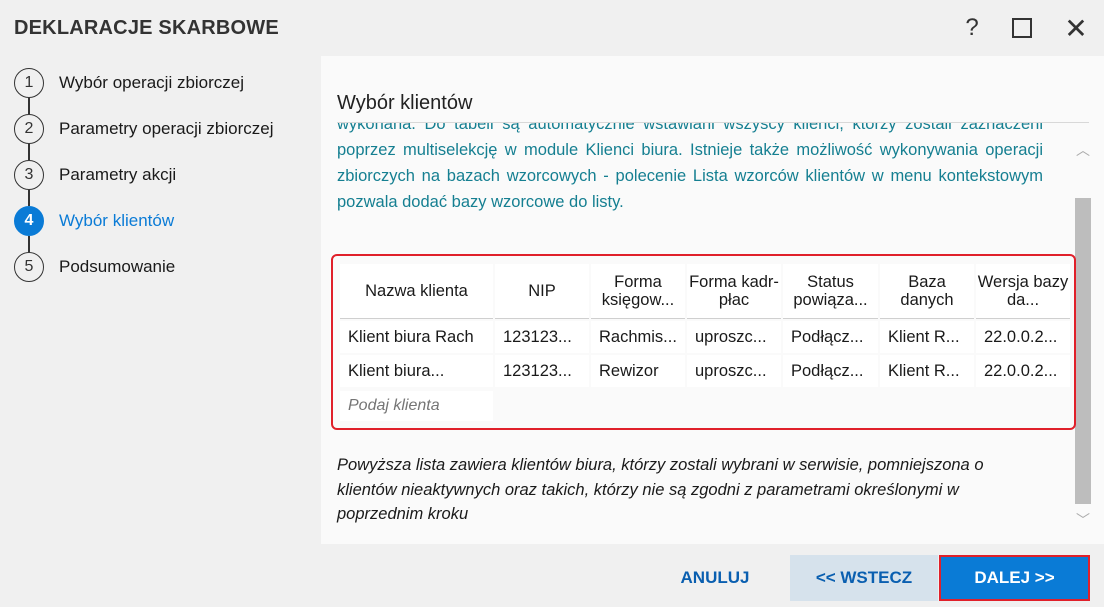 The width and height of the screenshot is (1104, 607). What do you see at coordinates (715, 578) in the screenshot?
I see `cancel-button: ANULUJ` at bounding box center [715, 578].